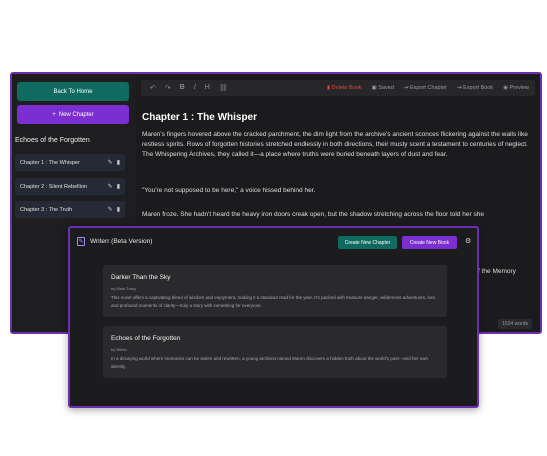 This screenshot has width=547, height=456. Describe the element at coordinates (73, 91) in the screenshot. I see `back-to-home-button: Back To Home` at that location.